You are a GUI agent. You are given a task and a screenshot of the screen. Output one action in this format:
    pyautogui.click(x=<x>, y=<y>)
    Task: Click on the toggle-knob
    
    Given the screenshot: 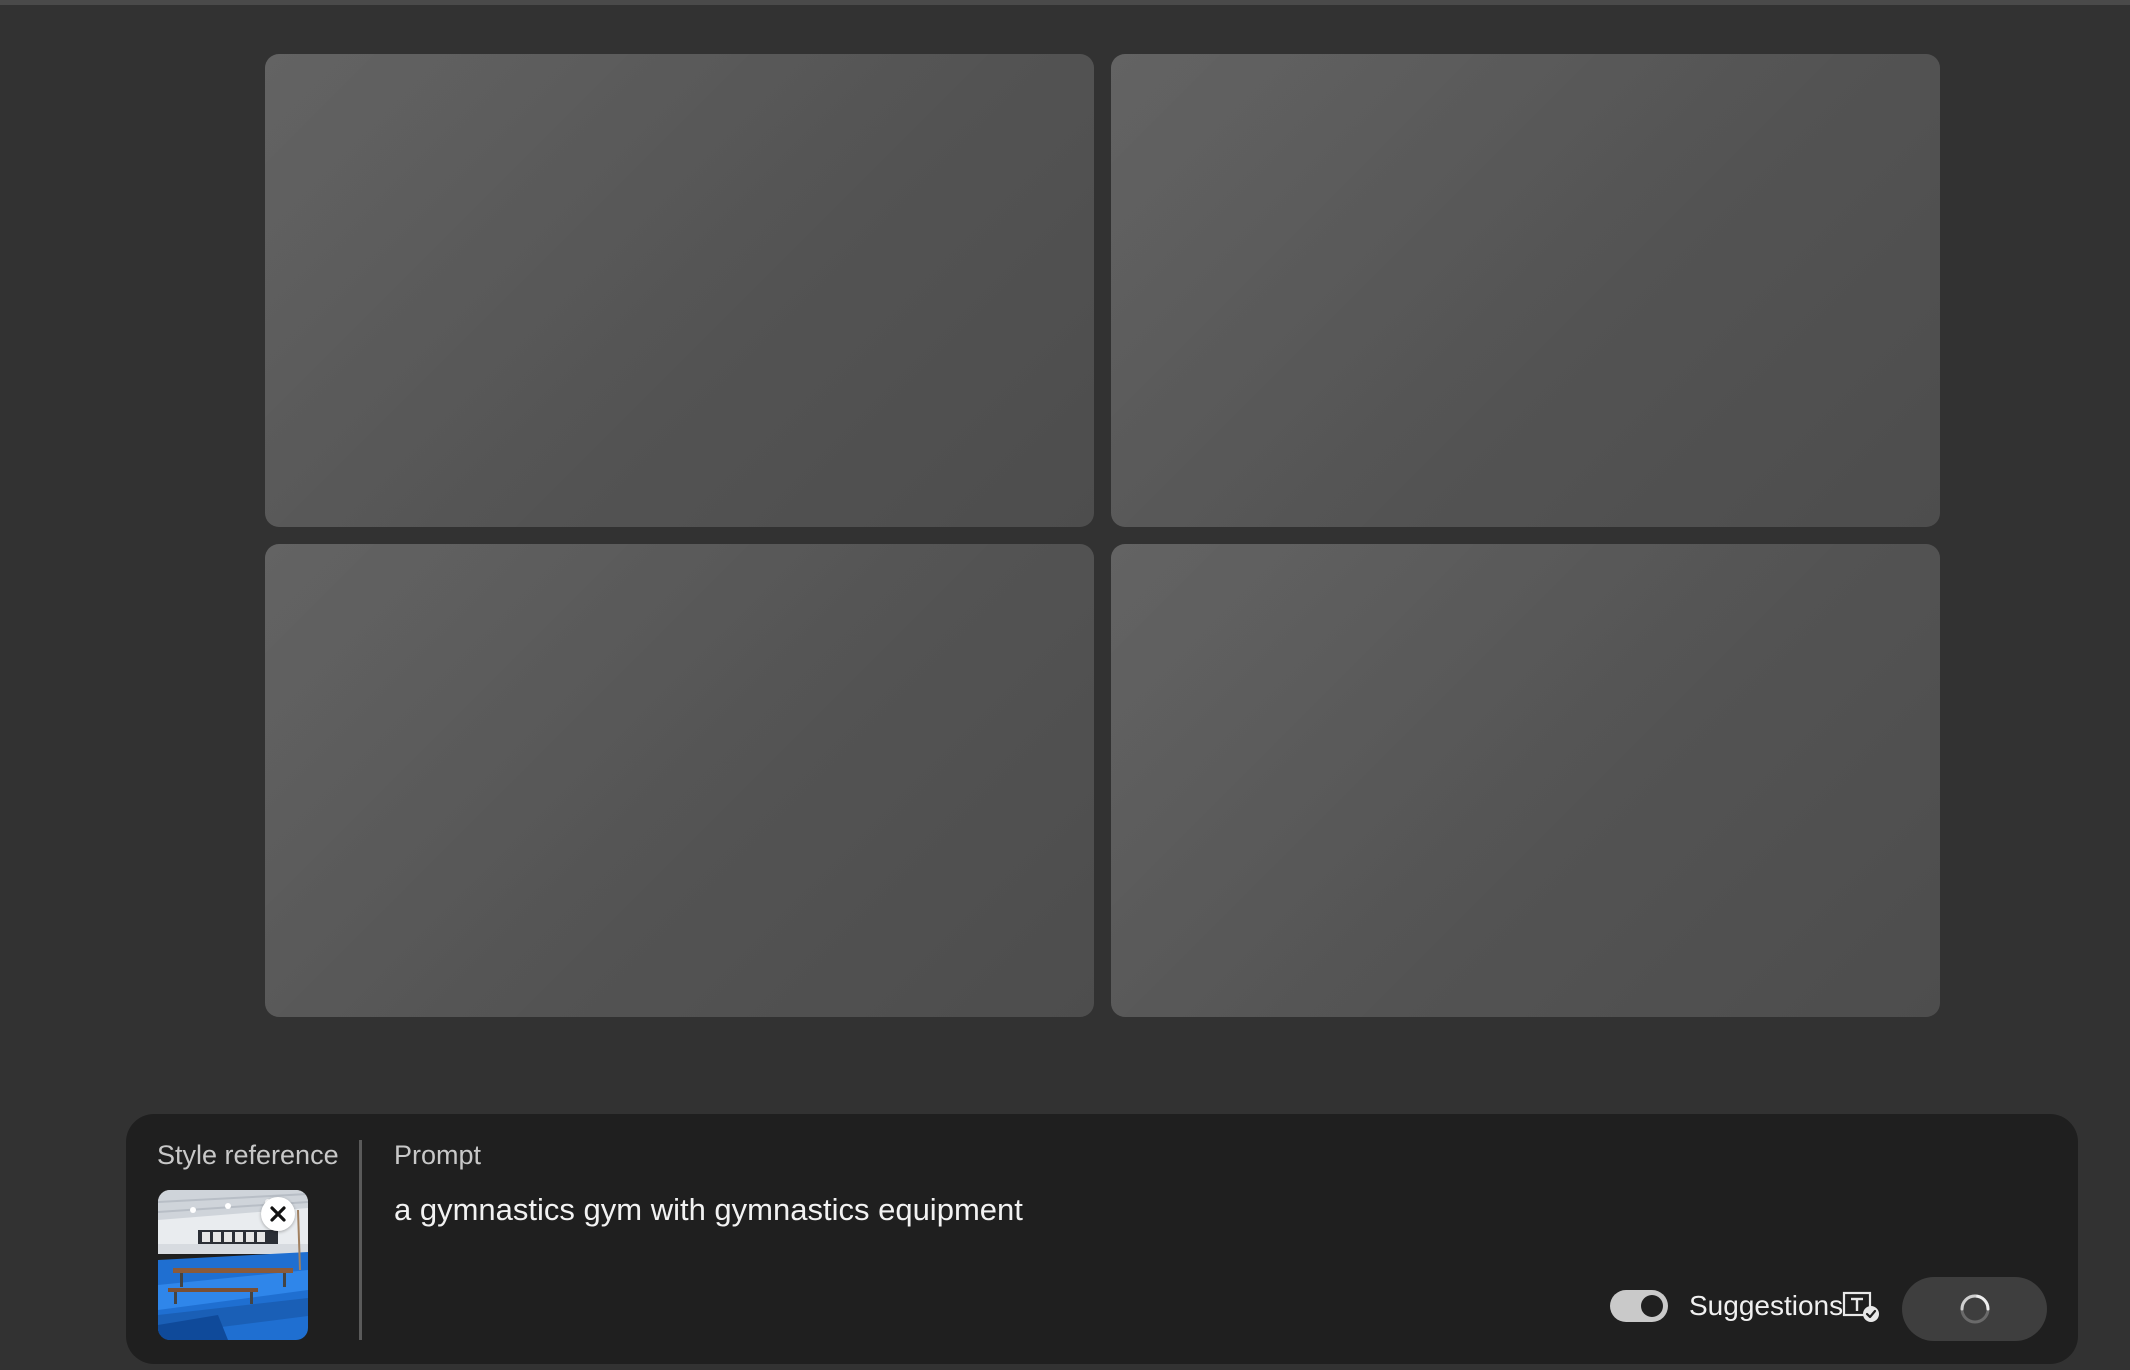 What is the action you would take?
    pyautogui.click(x=1652, y=1306)
    